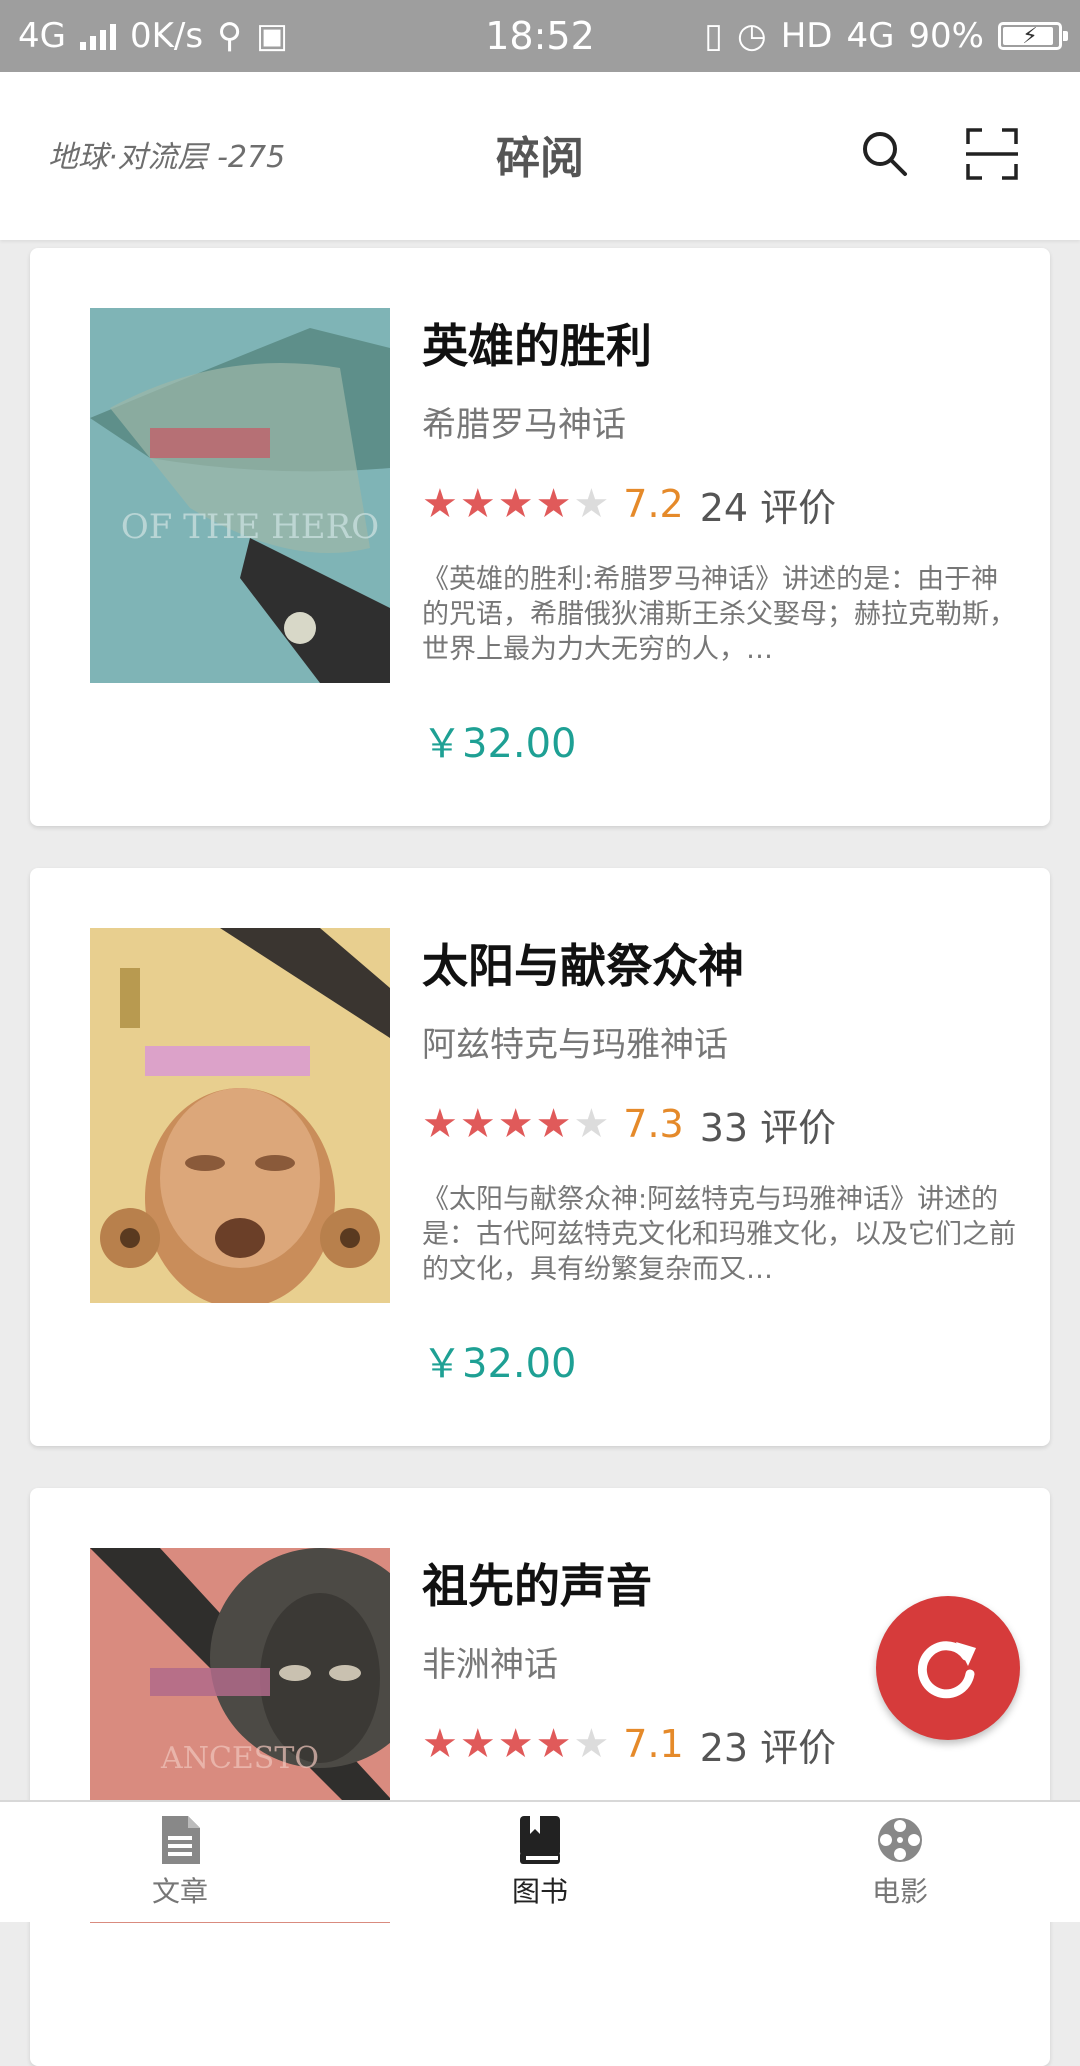  Describe the element at coordinates (524, 425) in the screenshot. I see `book-subtitle: 希腊罗马神话` at that location.